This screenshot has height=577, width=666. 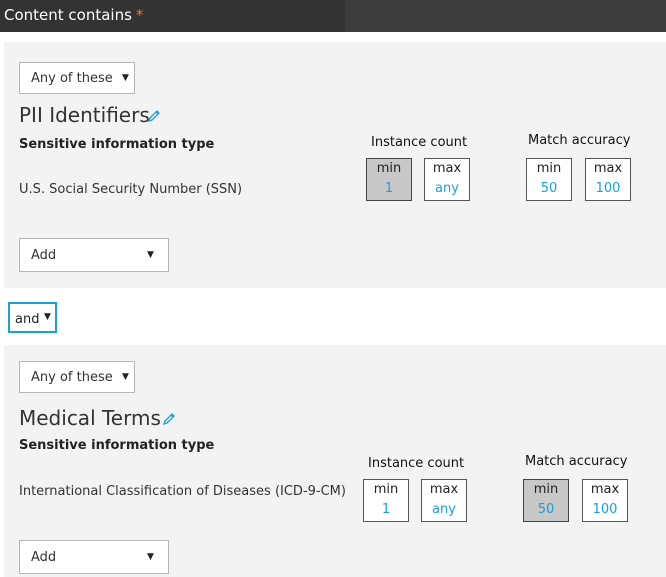 What do you see at coordinates (27, 319) in the screenshot?
I see `operator-value: and` at bounding box center [27, 319].